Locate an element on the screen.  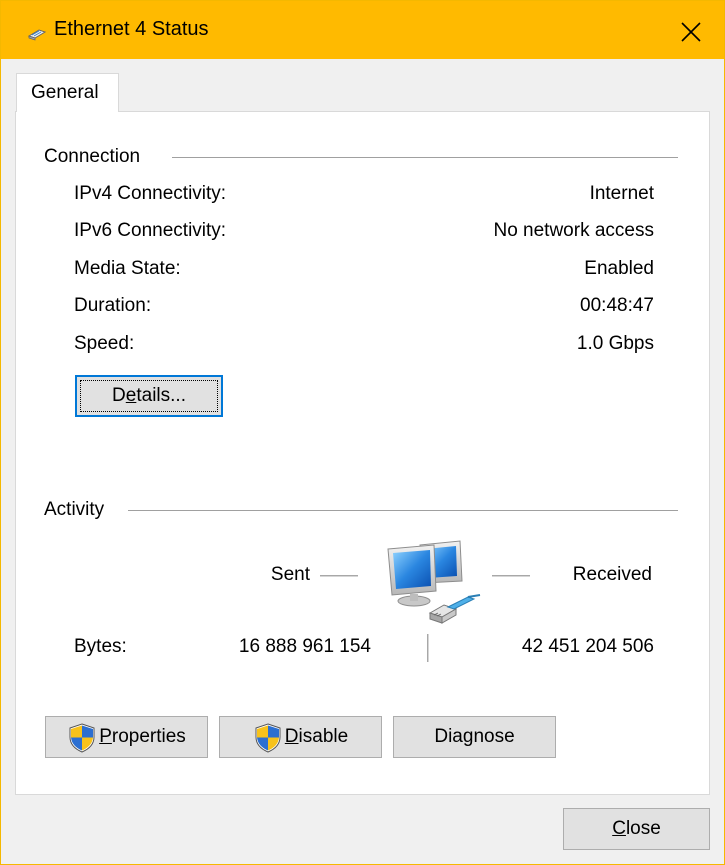
connection-heading: Connection is located at coordinates (92, 156).